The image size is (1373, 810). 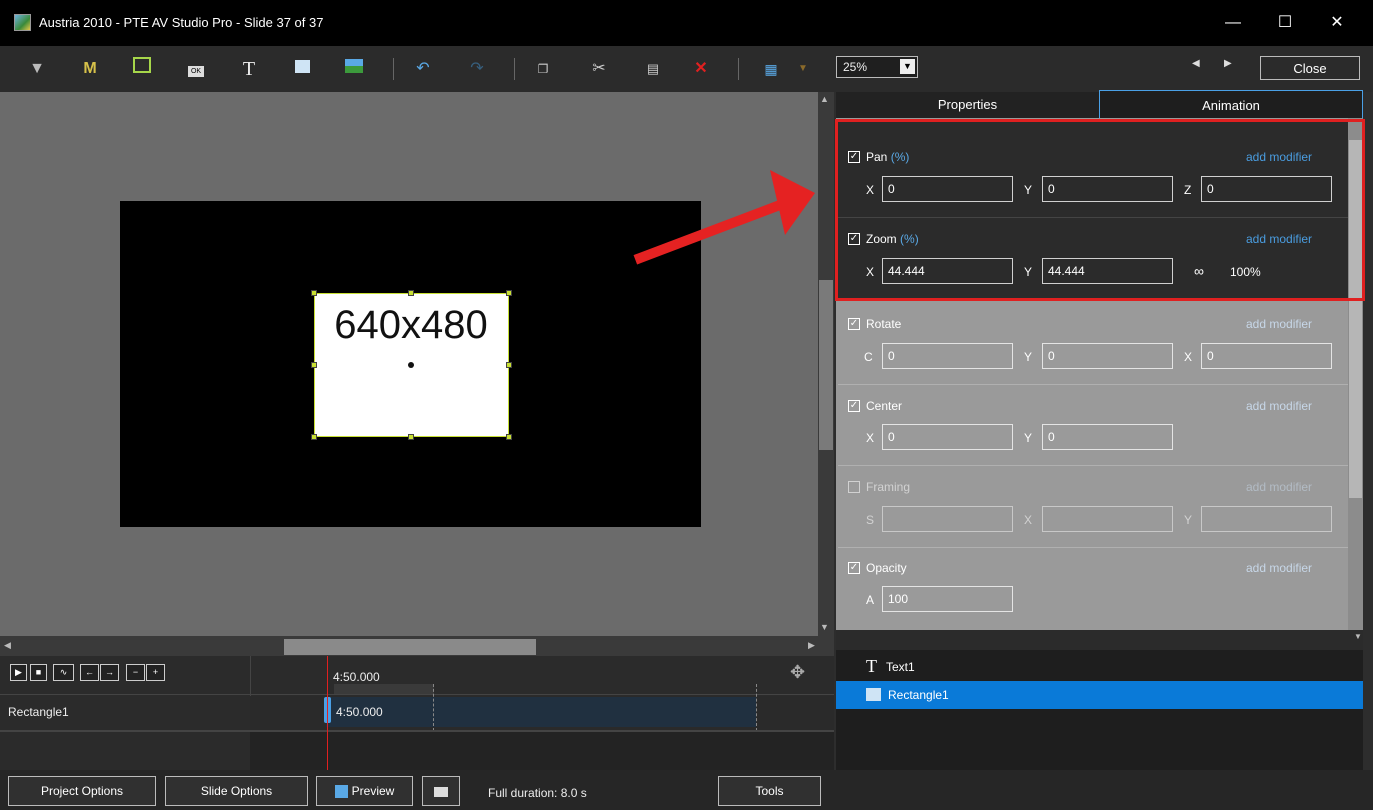 What do you see at coordinates (1028, 520) in the screenshot?
I see `framing-x-label: X` at bounding box center [1028, 520].